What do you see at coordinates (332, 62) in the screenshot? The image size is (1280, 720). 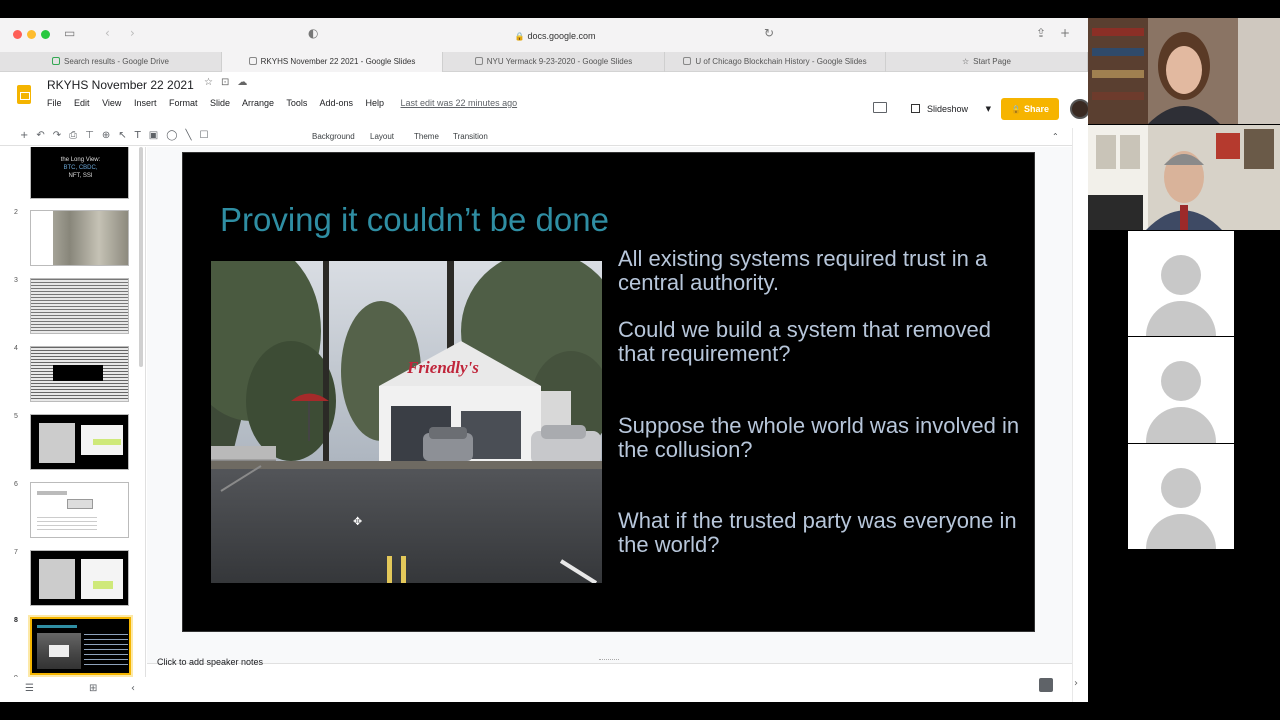 I see `tab-rkyhs-slides: RKYHS November 22 2021 - Google Slides` at bounding box center [332, 62].